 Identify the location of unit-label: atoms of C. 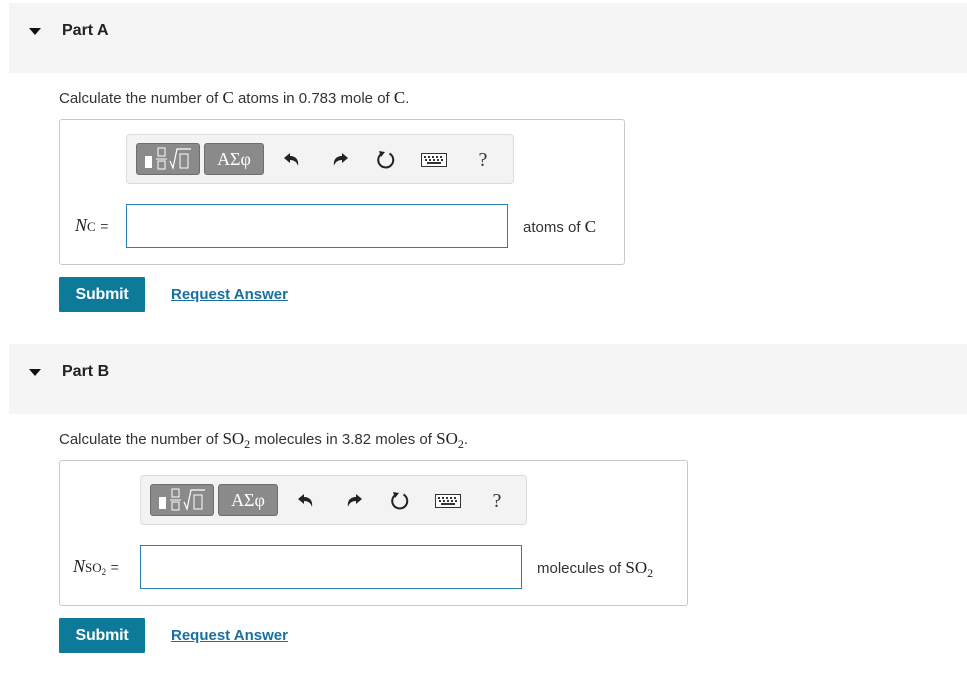
(560, 226).